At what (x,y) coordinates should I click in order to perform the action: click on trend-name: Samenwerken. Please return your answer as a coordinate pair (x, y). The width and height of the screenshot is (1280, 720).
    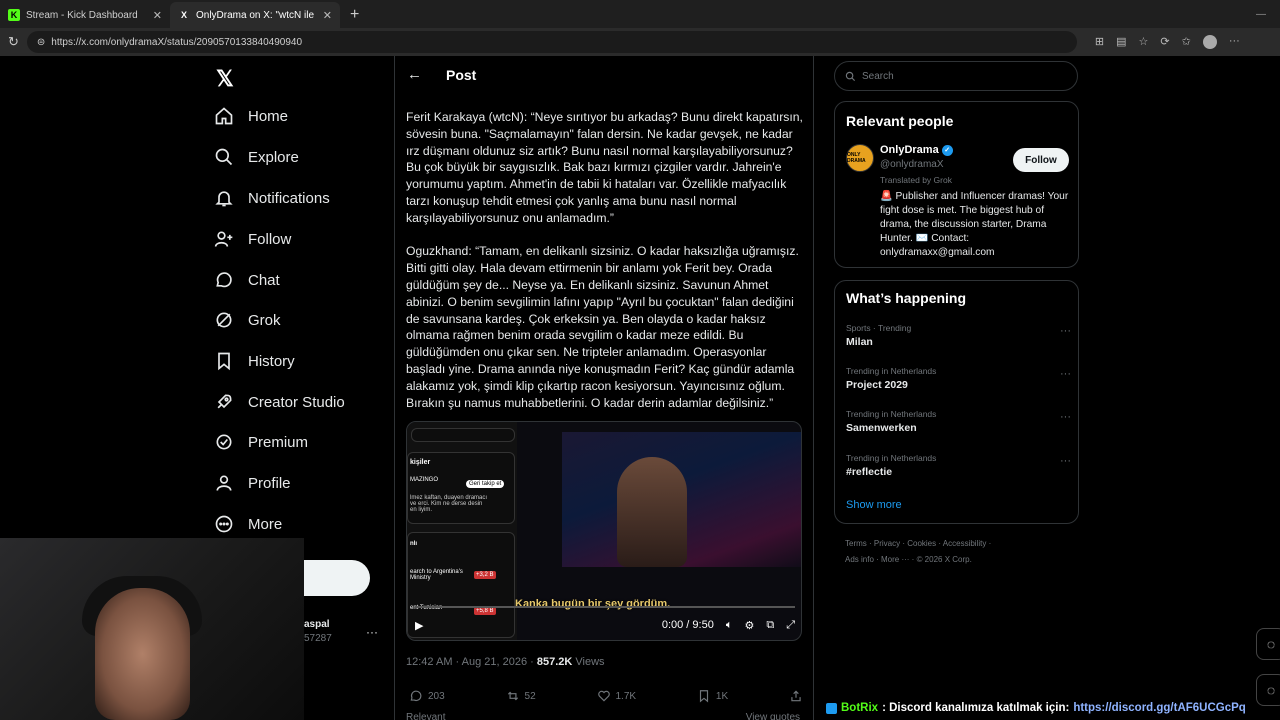
    Looking at the image, I should click on (881, 428).